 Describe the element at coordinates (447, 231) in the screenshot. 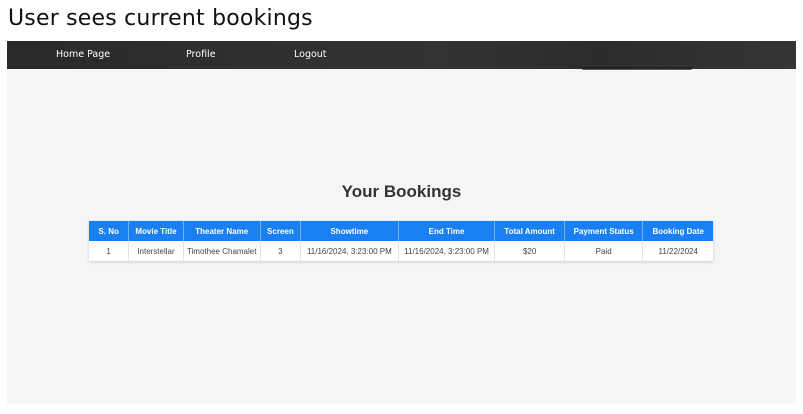

I see `header-end-time: End Time` at that location.